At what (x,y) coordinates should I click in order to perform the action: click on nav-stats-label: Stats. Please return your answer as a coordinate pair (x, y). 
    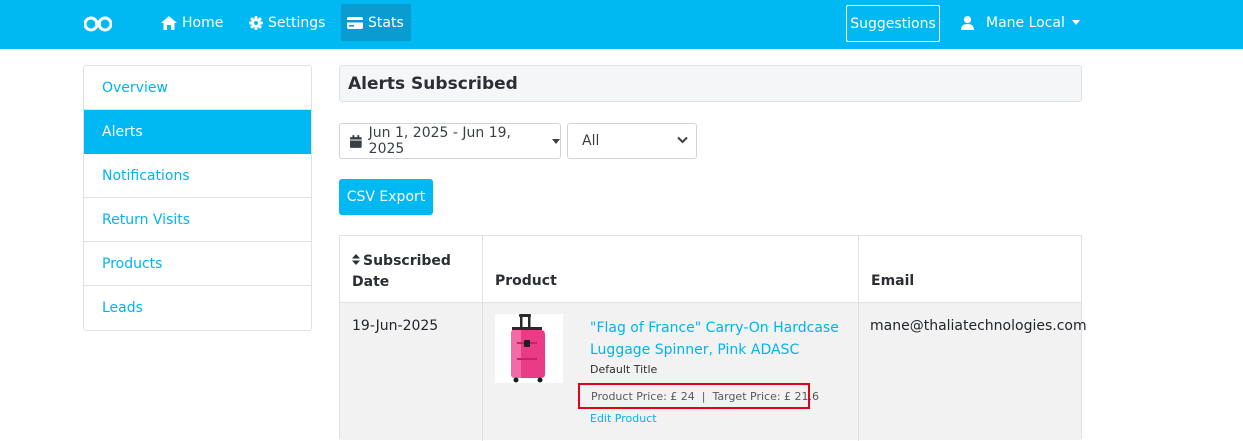
    Looking at the image, I should click on (386, 22).